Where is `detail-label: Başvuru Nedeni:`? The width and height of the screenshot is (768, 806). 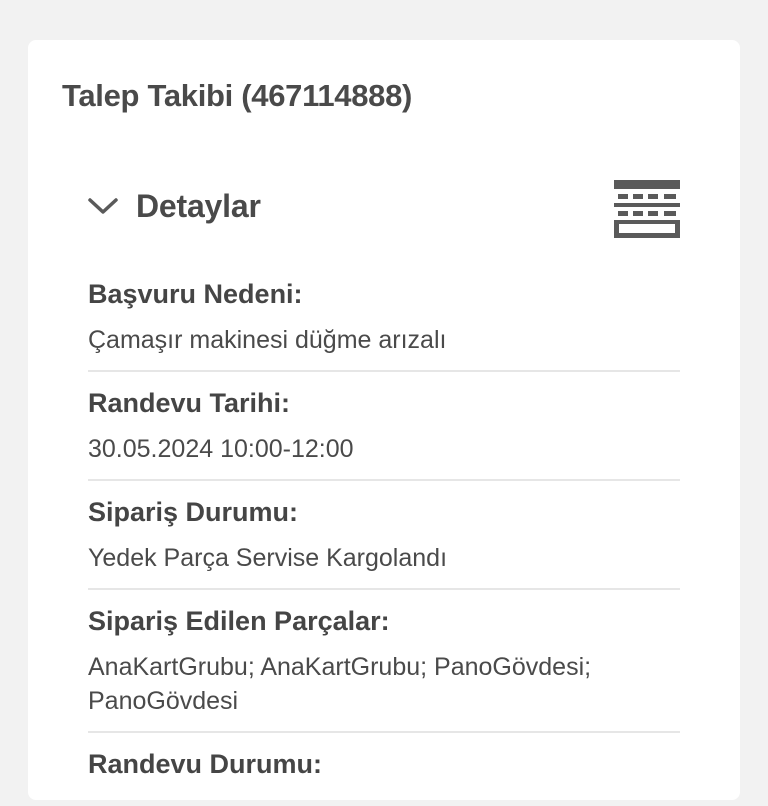 detail-label: Başvuru Nedeni: is located at coordinates (195, 294).